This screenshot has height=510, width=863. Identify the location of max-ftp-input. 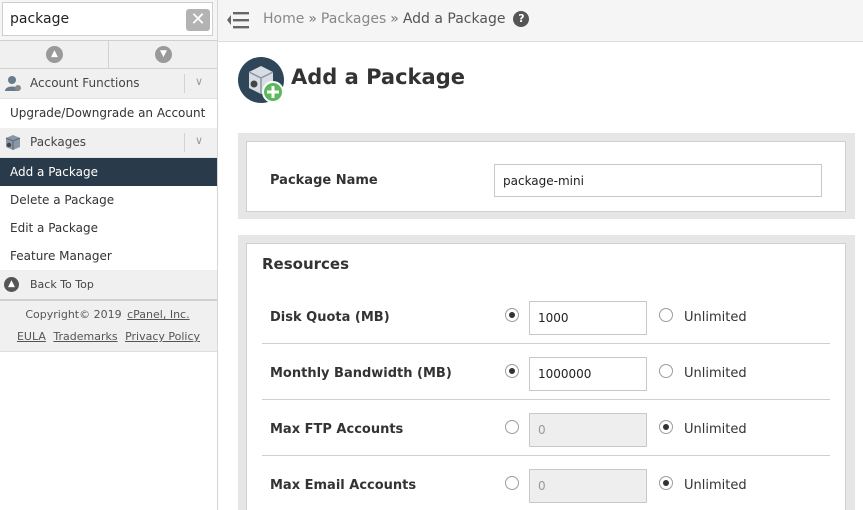
(588, 430).